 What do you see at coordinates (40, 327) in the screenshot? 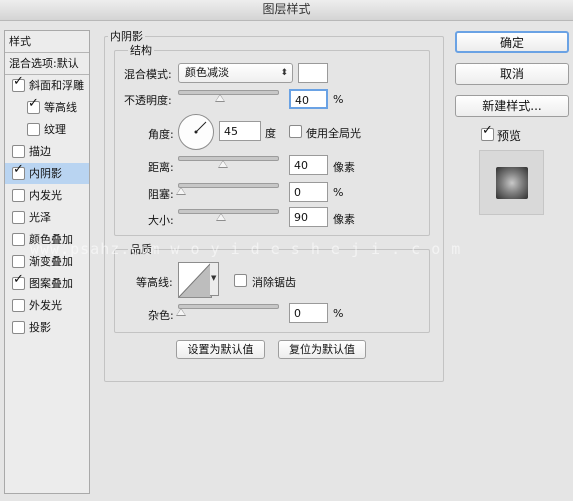
I see `style-item-label: 投影` at bounding box center [40, 327].